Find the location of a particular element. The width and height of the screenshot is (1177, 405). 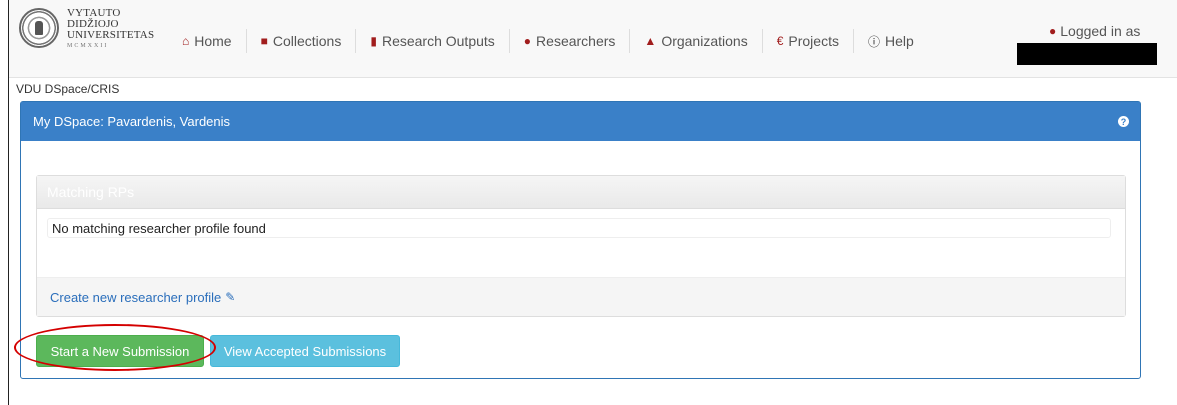

seal-icon is located at coordinates (39, 28).